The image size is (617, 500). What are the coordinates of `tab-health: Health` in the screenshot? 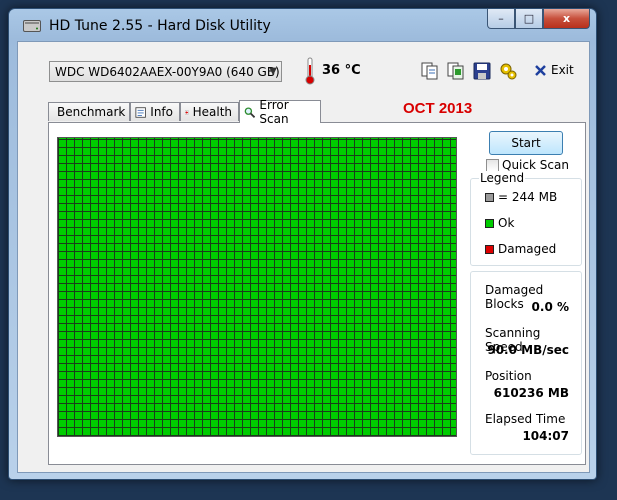 It's located at (209, 111).